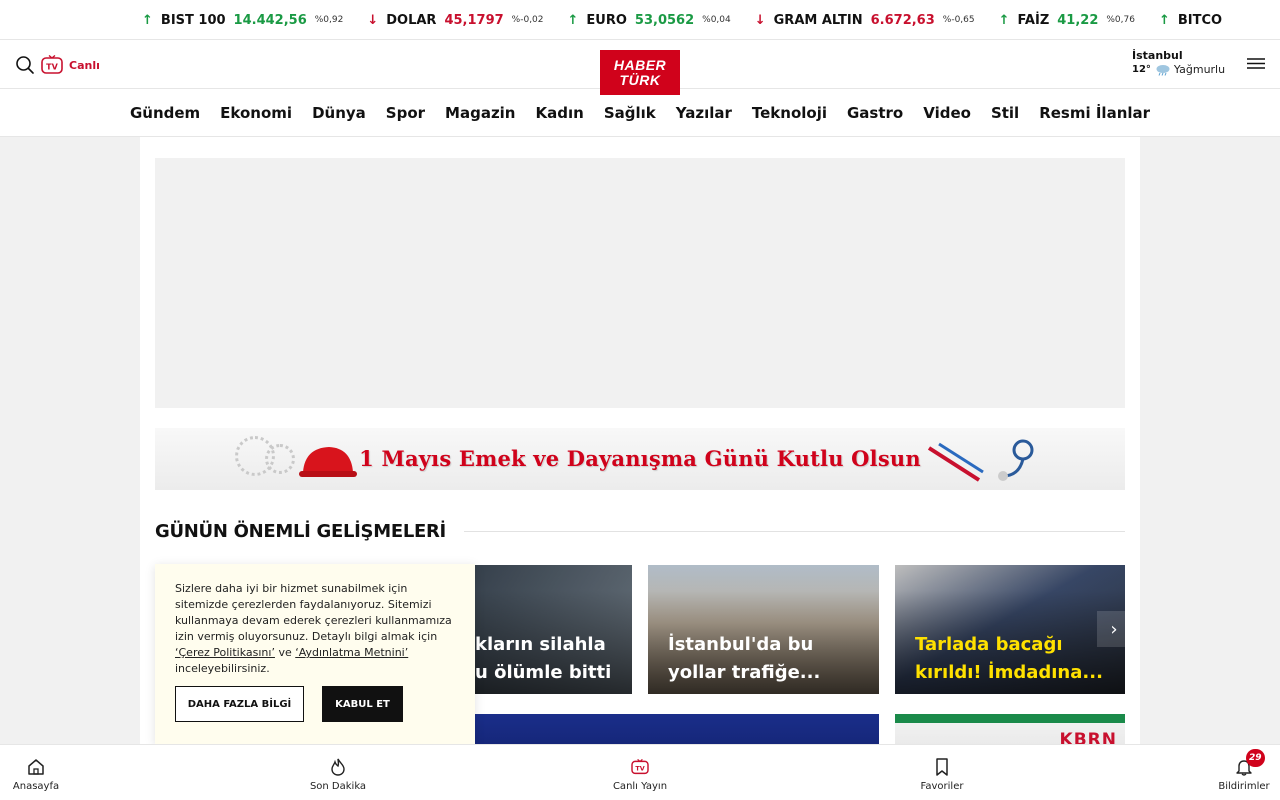 The width and height of the screenshot is (1280, 800). Describe the element at coordinates (300, 531) in the screenshot. I see `section-title: GÜNÜN ÖNEMLİ GELİŞMELERİ` at that location.